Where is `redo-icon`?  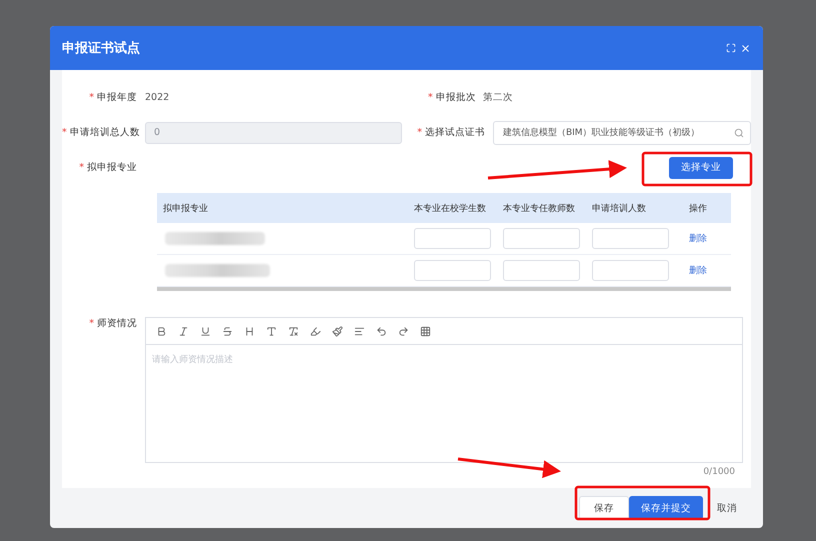
redo-icon is located at coordinates (403, 331).